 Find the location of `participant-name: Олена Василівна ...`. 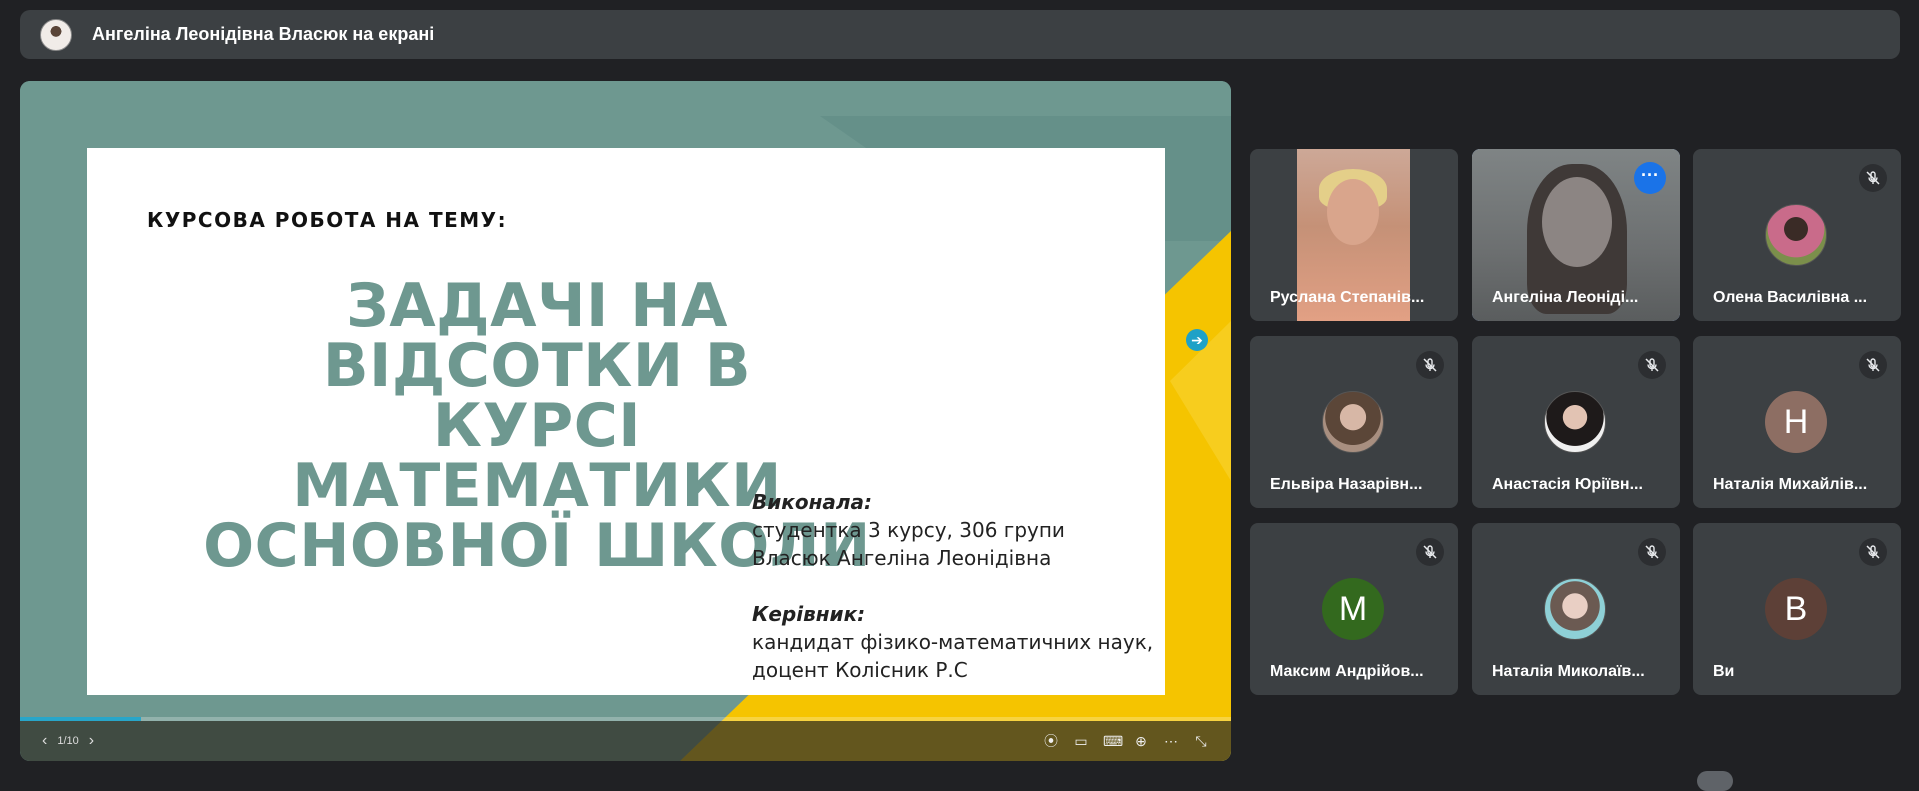

participant-name: Олена Василівна ... is located at coordinates (1790, 297).